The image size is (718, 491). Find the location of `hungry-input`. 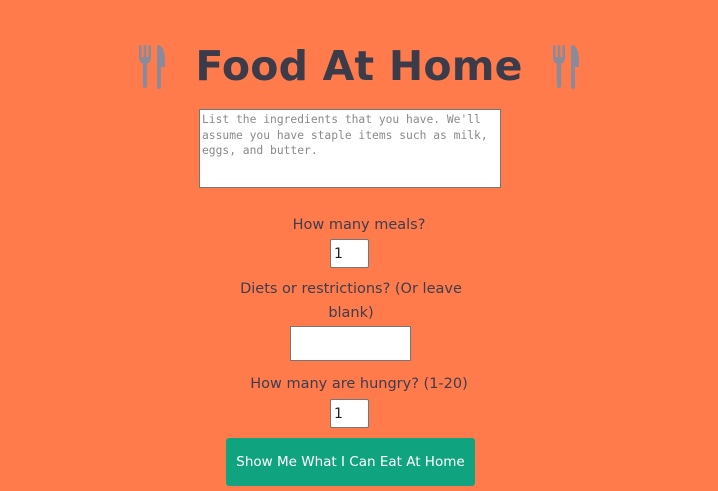

hungry-input is located at coordinates (349, 413).